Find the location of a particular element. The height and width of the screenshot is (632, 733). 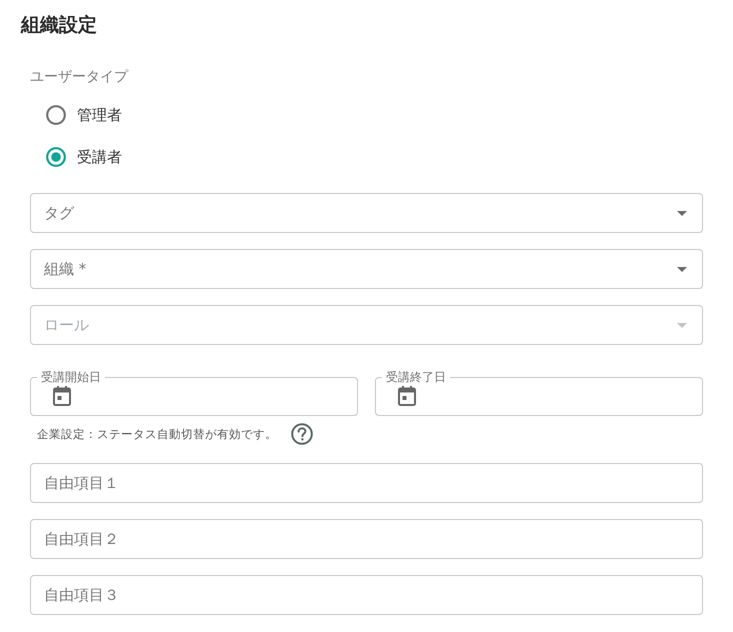

date-field: 受講終了日 is located at coordinates (539, 393).